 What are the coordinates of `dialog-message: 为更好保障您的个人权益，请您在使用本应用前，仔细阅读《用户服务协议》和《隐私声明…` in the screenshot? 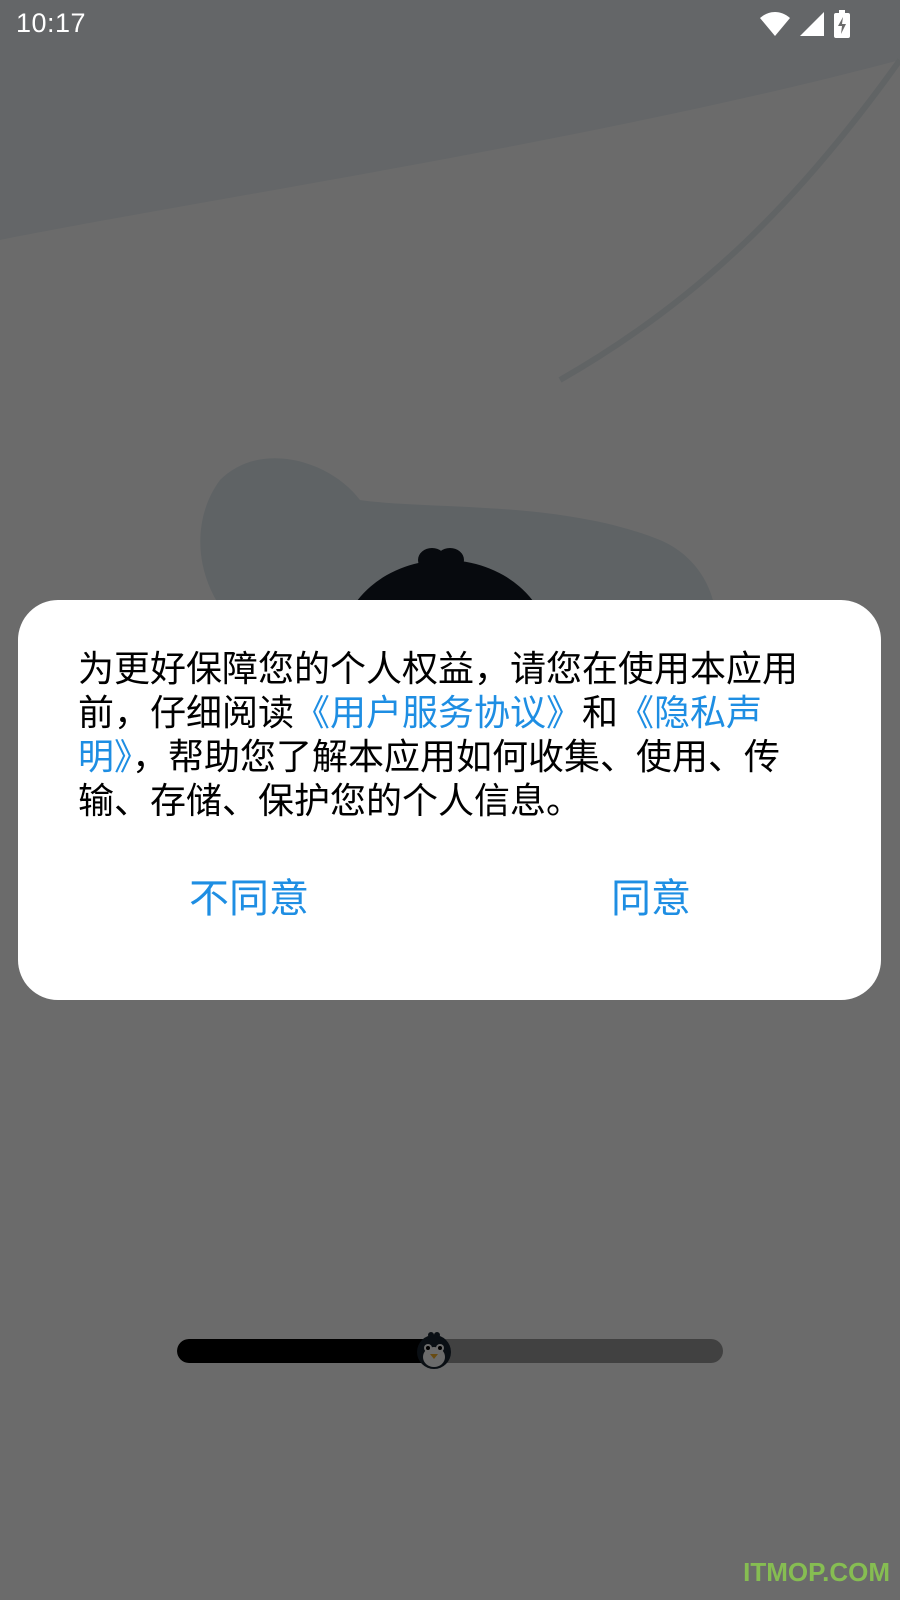 It's located at (453, 736).